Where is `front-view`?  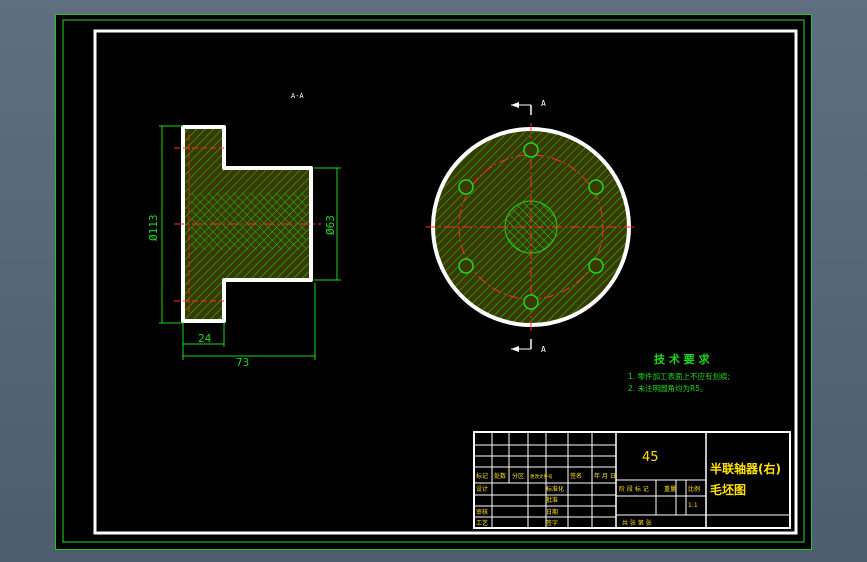
front-view is located at coordinates (531, 227).